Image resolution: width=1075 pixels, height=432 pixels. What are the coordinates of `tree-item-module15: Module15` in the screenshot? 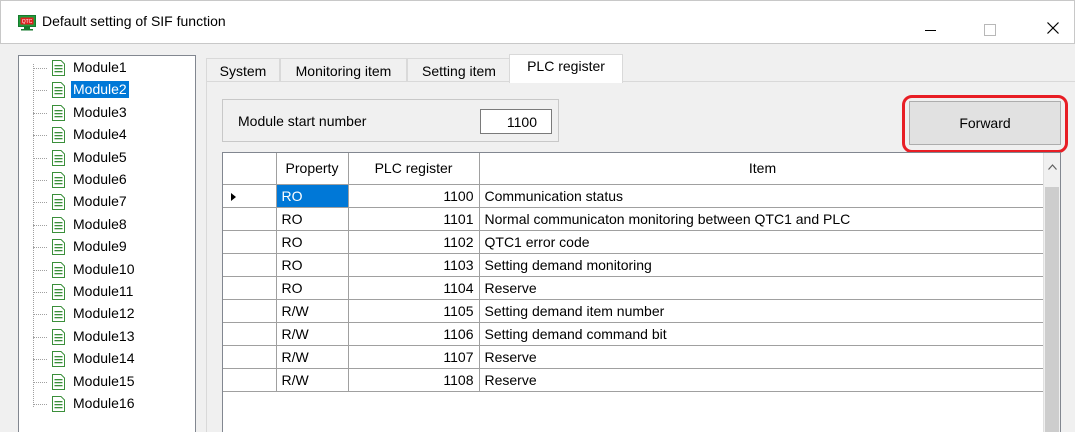 It's located at (104, 382).